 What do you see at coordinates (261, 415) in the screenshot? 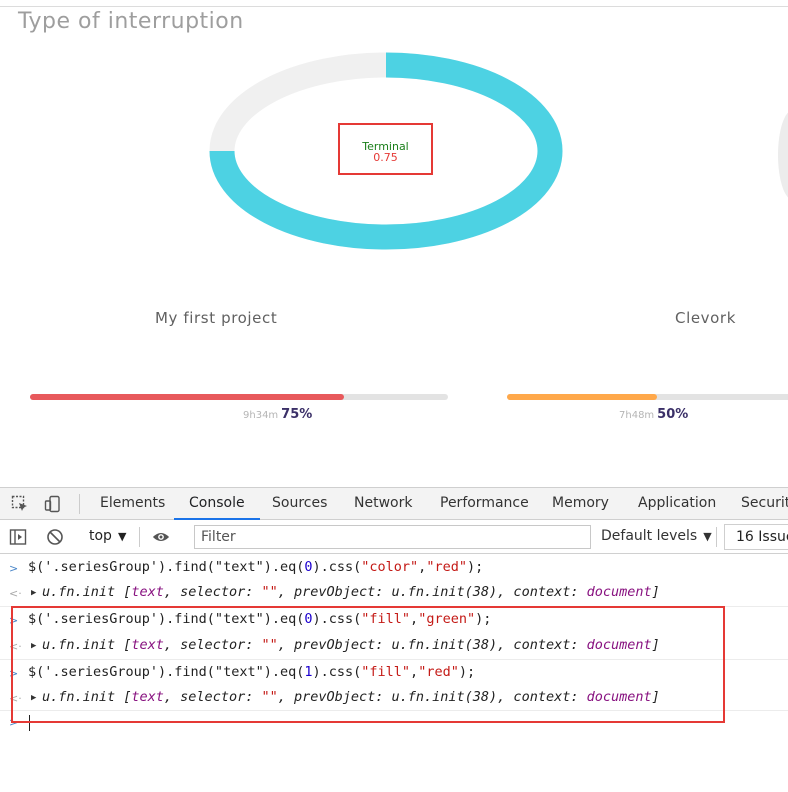
I see `project-time-1: 9h34m` at bounding box center [261, 415].